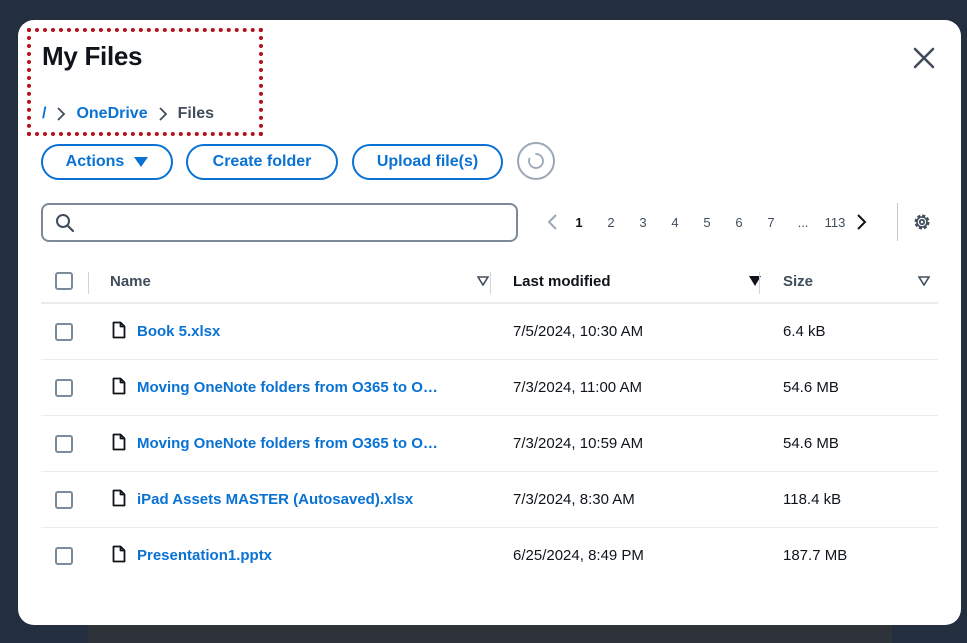 Image resolution: width=967 pixels, height=643 pixels. Describe the element at coordinates (798, 281) in the screenshot. I see `column-header-size: Size` at that location.